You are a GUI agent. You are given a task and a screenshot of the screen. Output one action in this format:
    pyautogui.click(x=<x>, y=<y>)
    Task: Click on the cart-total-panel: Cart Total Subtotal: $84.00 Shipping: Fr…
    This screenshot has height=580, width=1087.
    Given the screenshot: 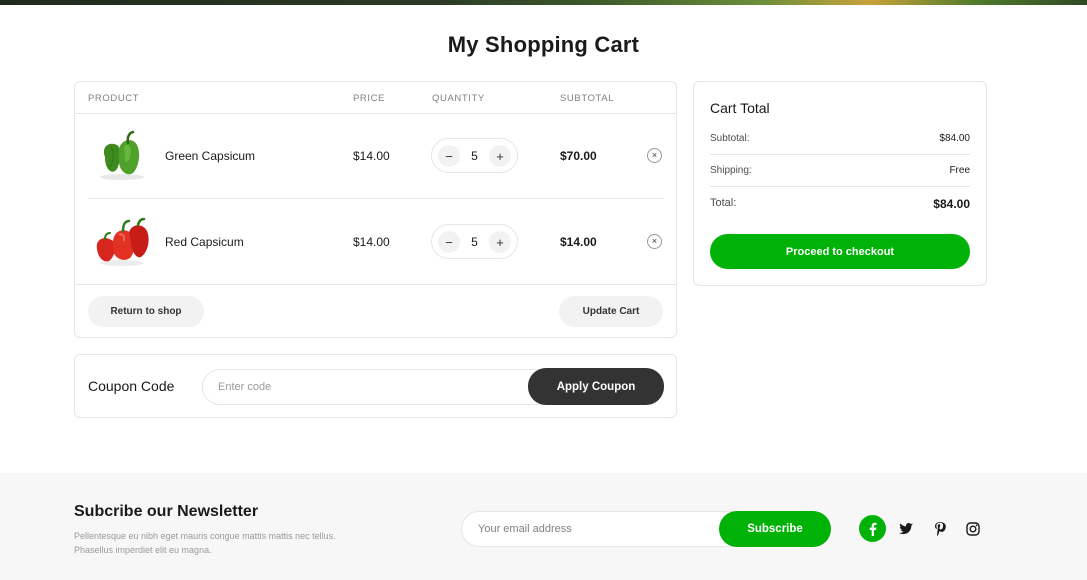 What is the action you would take?
    pyautogui.click(x=840, y=183)
    